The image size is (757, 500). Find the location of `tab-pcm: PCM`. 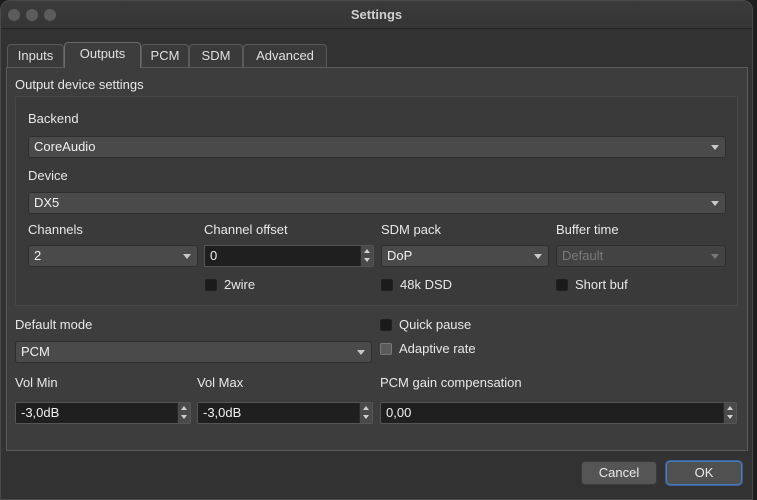

tab-pcm: PCM is located at coordinates (165, 55).